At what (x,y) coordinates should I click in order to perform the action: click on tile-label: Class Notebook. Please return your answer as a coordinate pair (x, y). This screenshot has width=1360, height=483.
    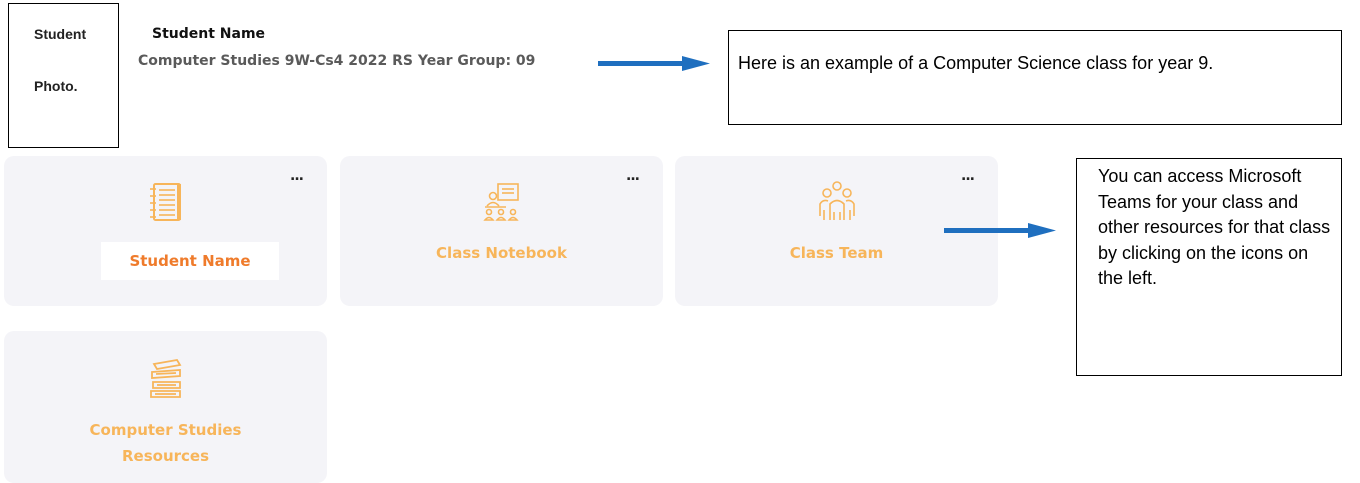
    Looking at the image, I should click on (501, 253).